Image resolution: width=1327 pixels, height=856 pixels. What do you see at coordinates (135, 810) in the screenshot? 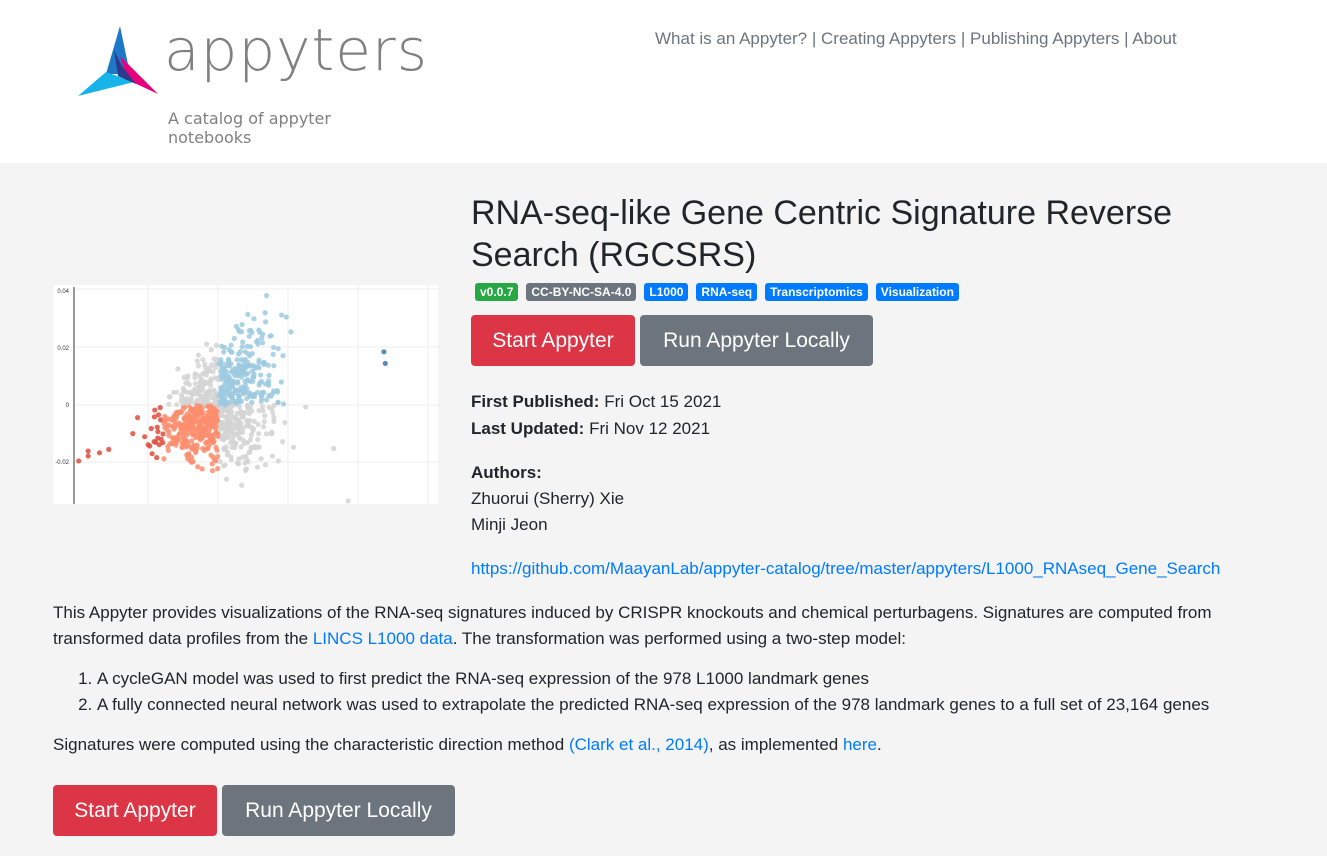
I see `start-appyter-button-bottom: Start Appyter` at bounding box center [135, 810].